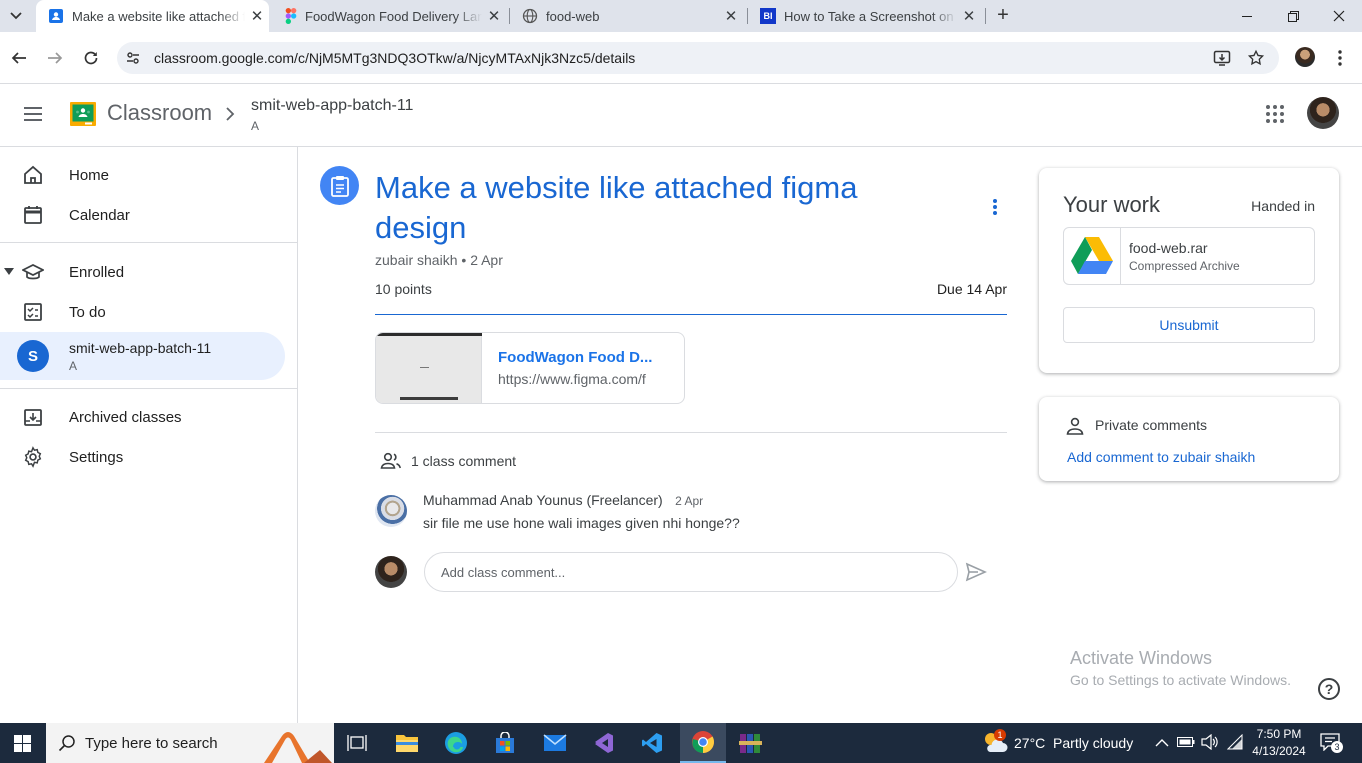  I want to click on help-button: ?, so click(1329, 689).